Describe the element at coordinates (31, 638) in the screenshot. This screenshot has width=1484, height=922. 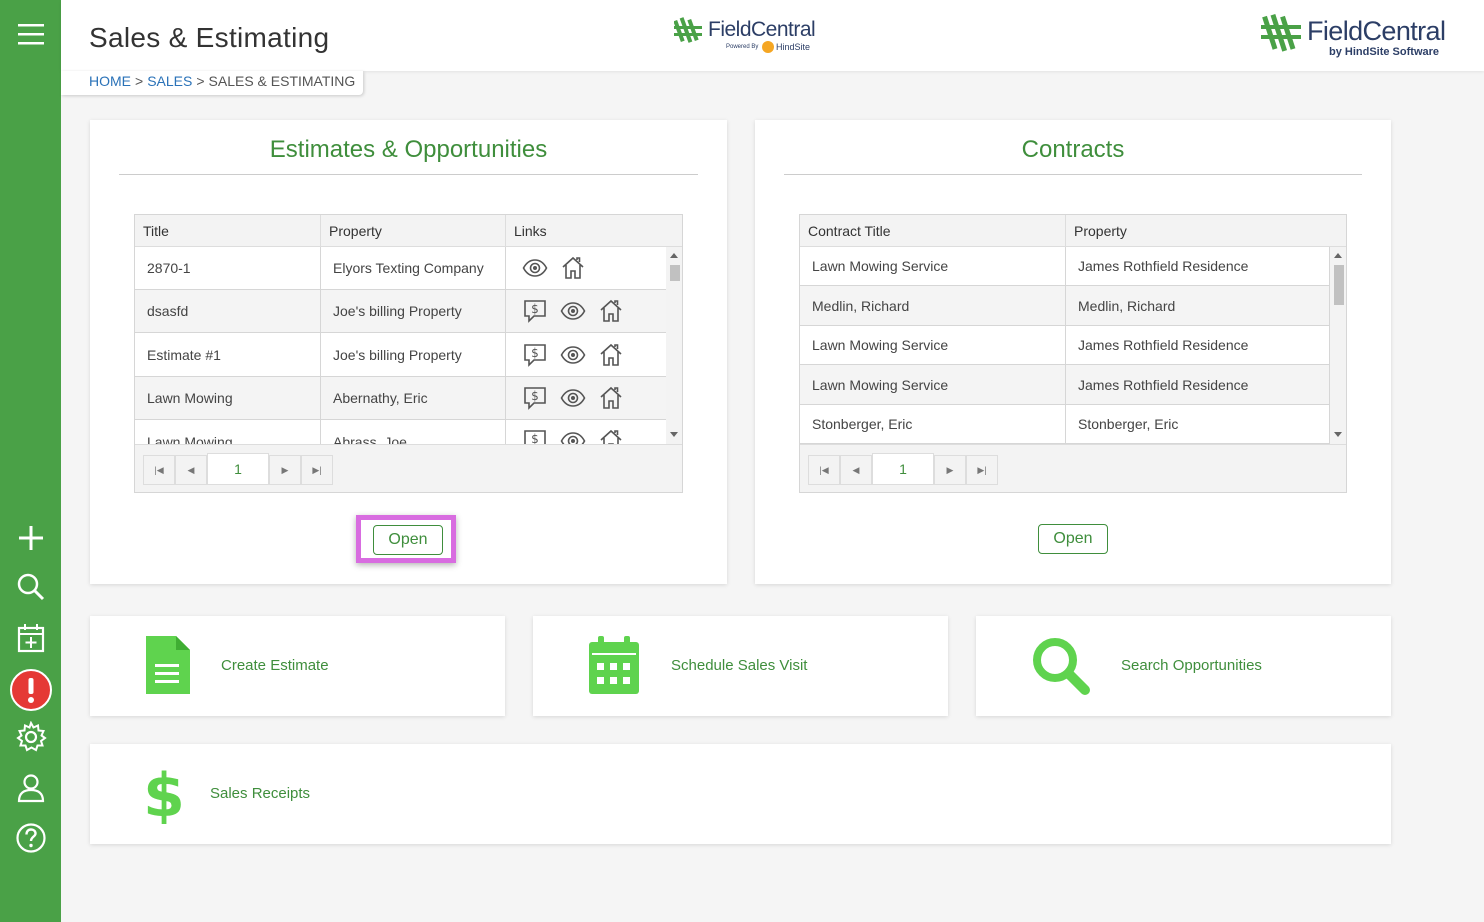
I see `calendar-add-icon` at that location.